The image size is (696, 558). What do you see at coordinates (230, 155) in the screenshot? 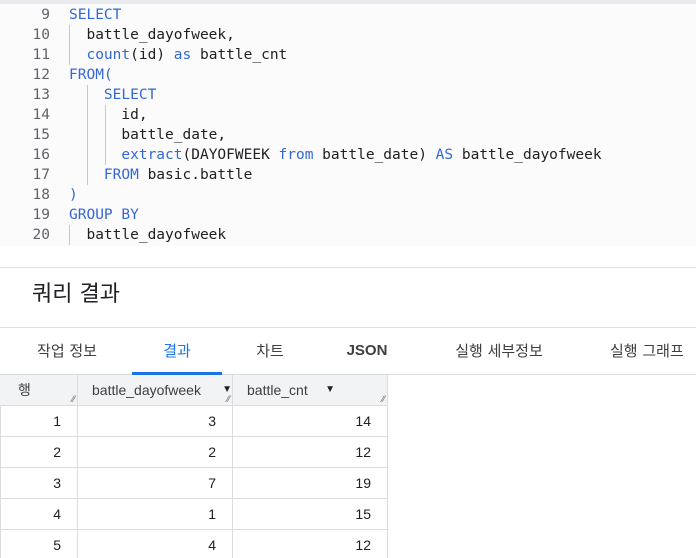
I see `sql-identifier: (DAYOFWEEK` at bounding box center [230, 155].